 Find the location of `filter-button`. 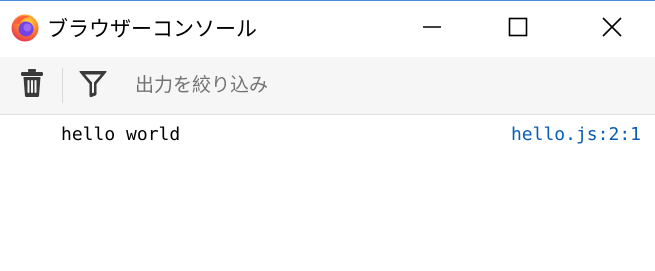

filter-button is located at coordinates (93, 85).